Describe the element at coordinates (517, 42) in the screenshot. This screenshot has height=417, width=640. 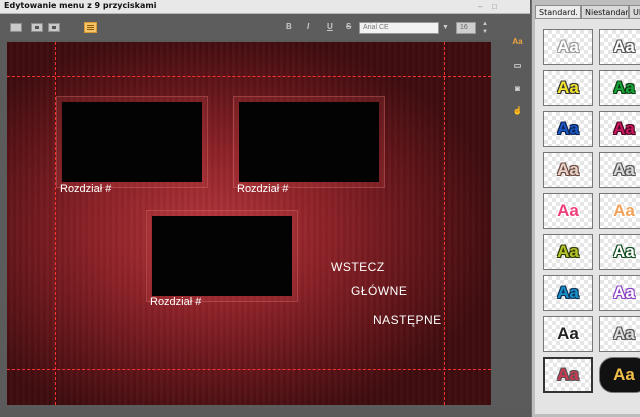
I see `text-style-icon: Aa` at that location.